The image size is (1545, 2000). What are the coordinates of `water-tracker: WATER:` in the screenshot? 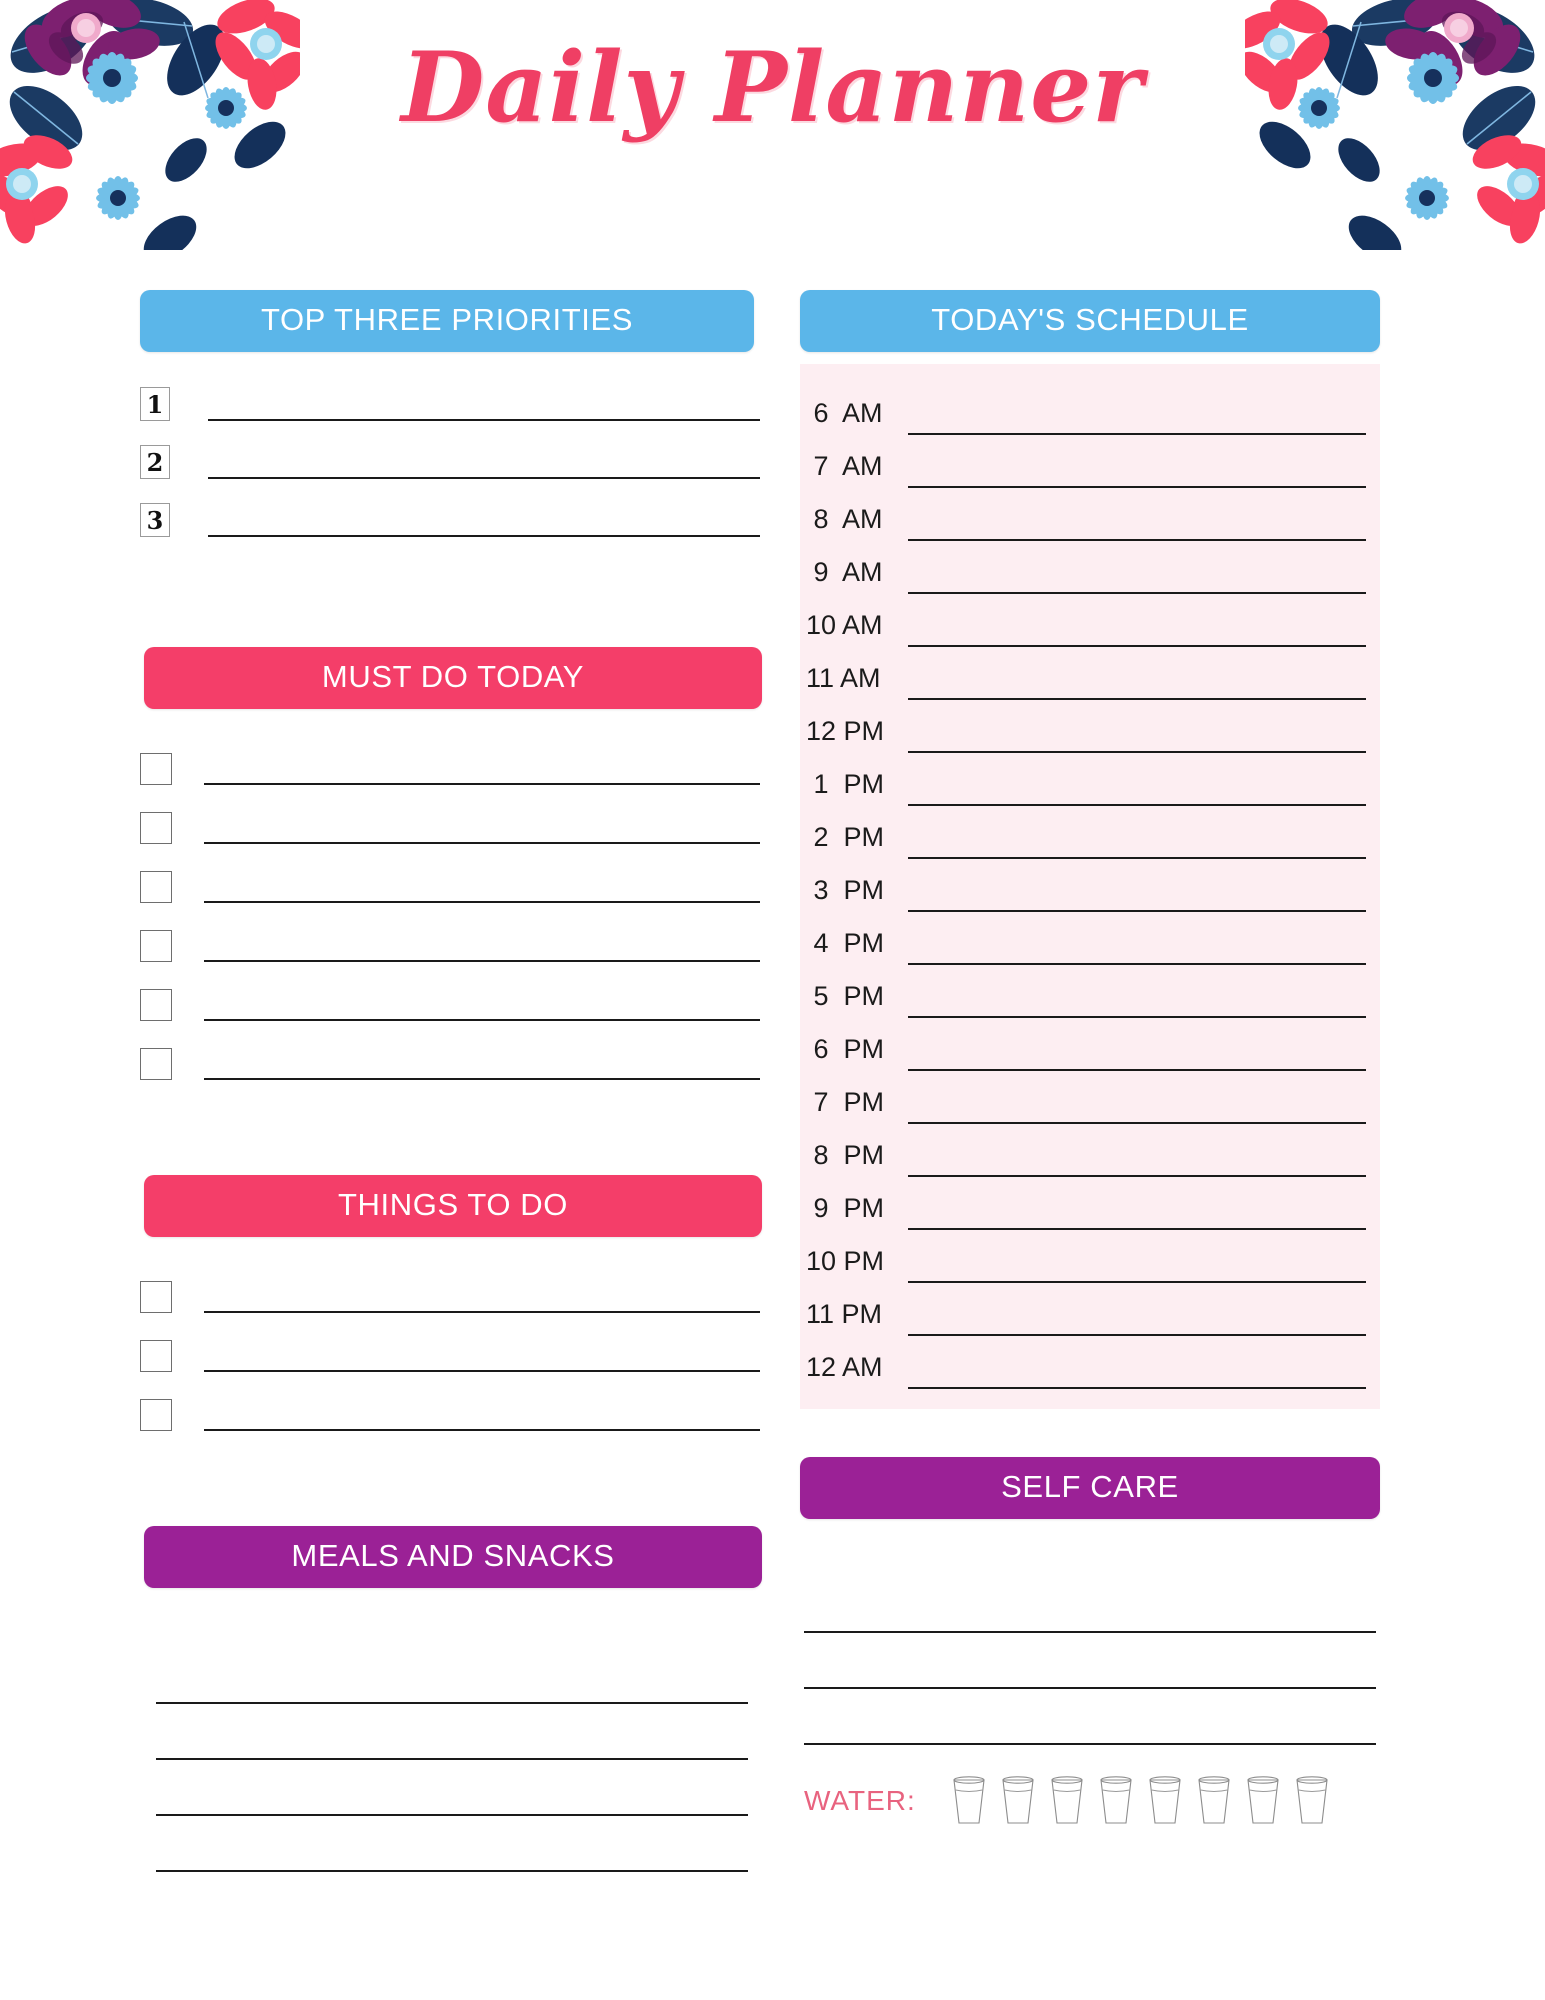 It's located at (1090, 1801).